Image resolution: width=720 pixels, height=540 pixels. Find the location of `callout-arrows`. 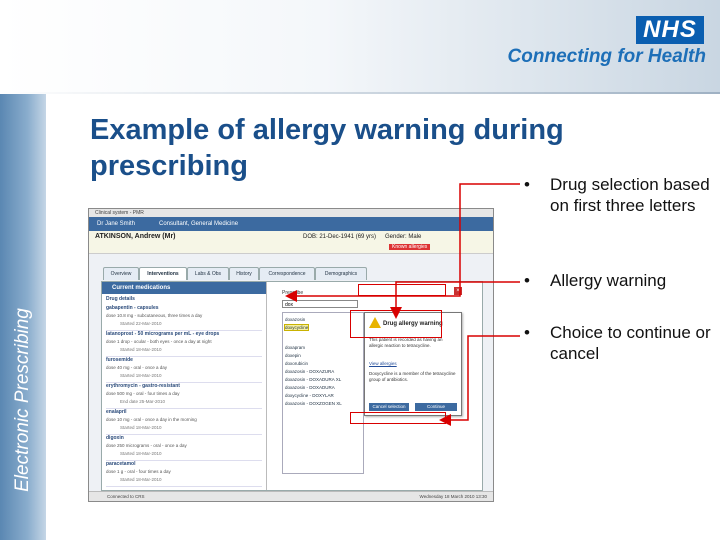

callout-arrows is located at coordinates (402, 304).